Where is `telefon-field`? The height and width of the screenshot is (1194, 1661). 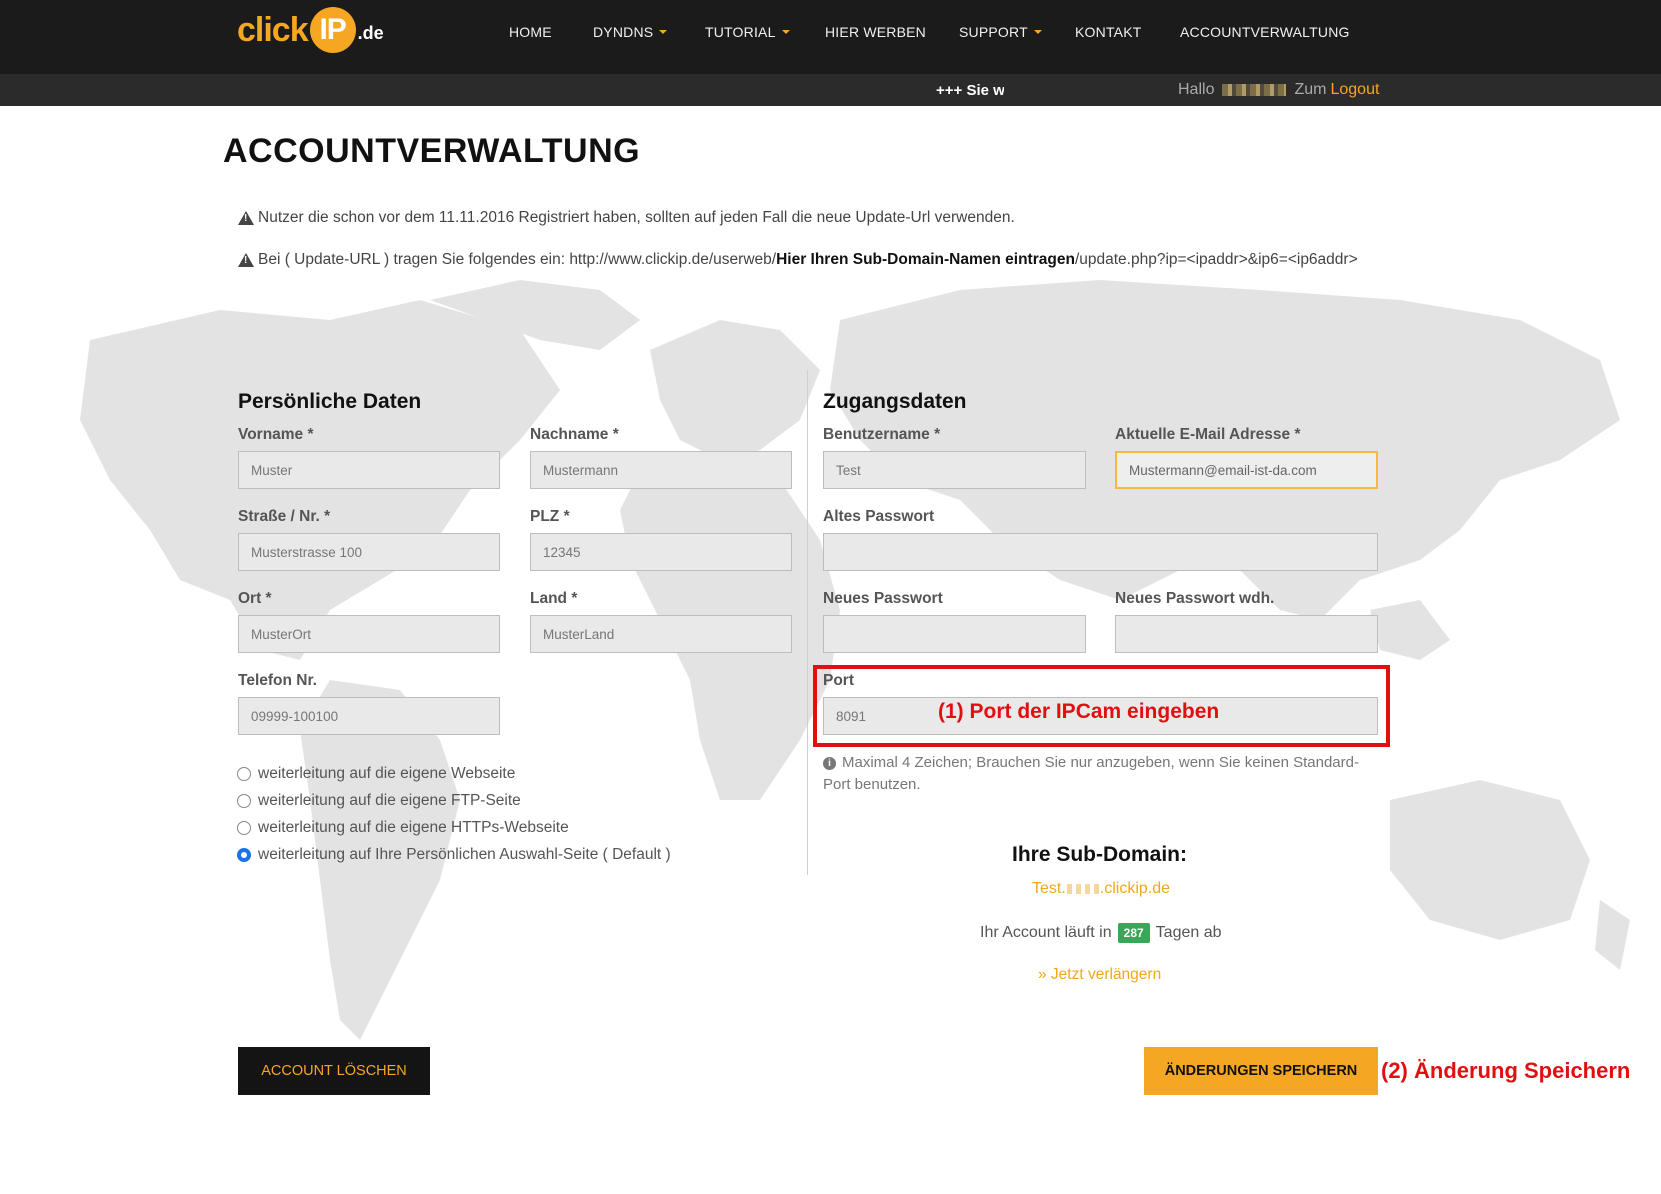 telefon-field is located at coordinates (369, 716).